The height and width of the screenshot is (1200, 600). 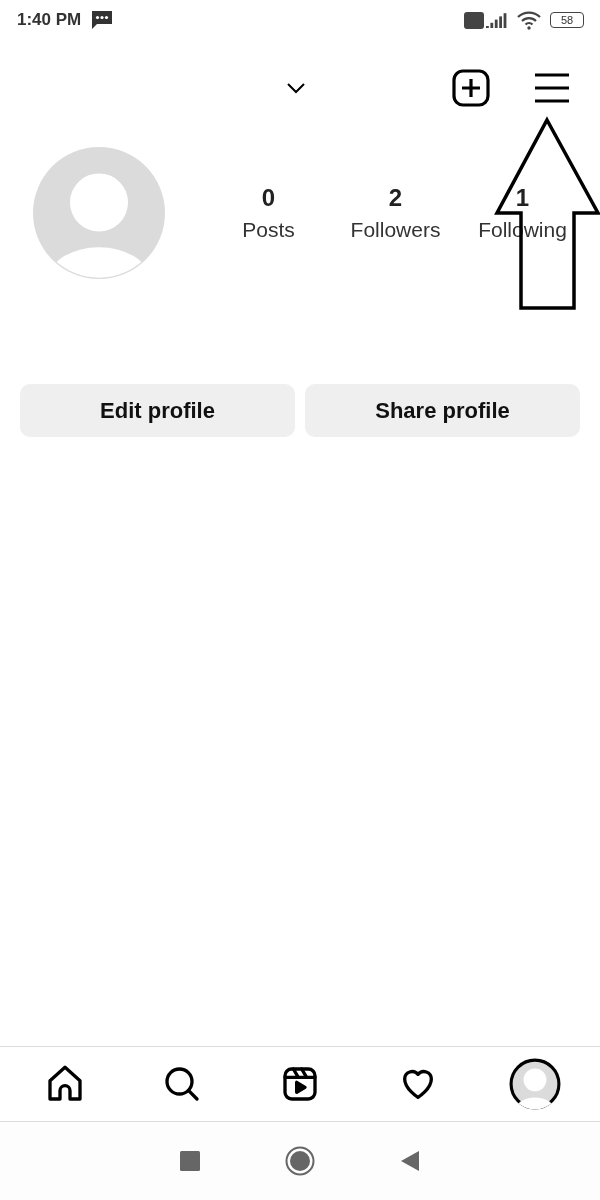 I want to click on battery-level: 58, so click(x=567, y=20).